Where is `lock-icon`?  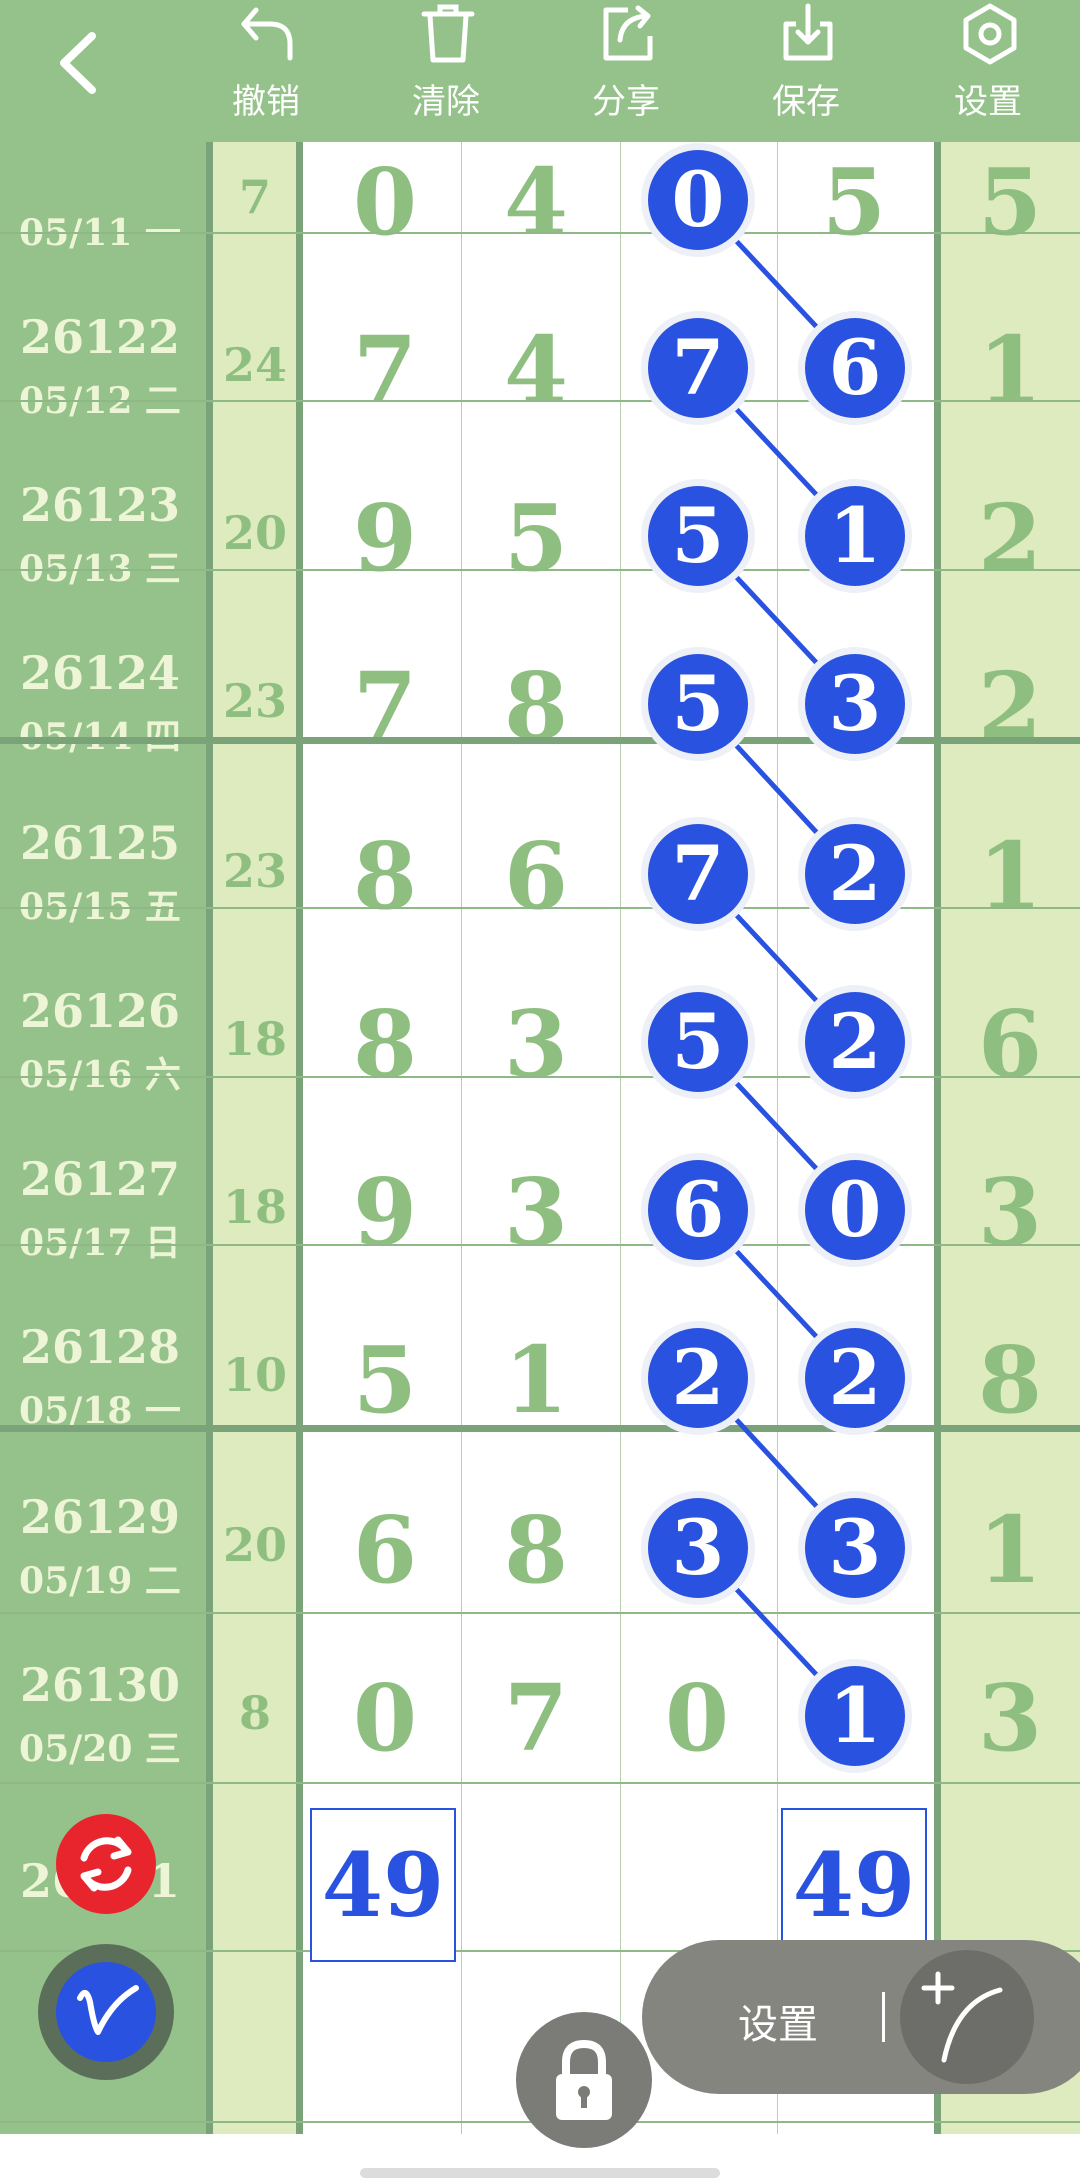 lock-icon is located at coordinates (584, 2079).